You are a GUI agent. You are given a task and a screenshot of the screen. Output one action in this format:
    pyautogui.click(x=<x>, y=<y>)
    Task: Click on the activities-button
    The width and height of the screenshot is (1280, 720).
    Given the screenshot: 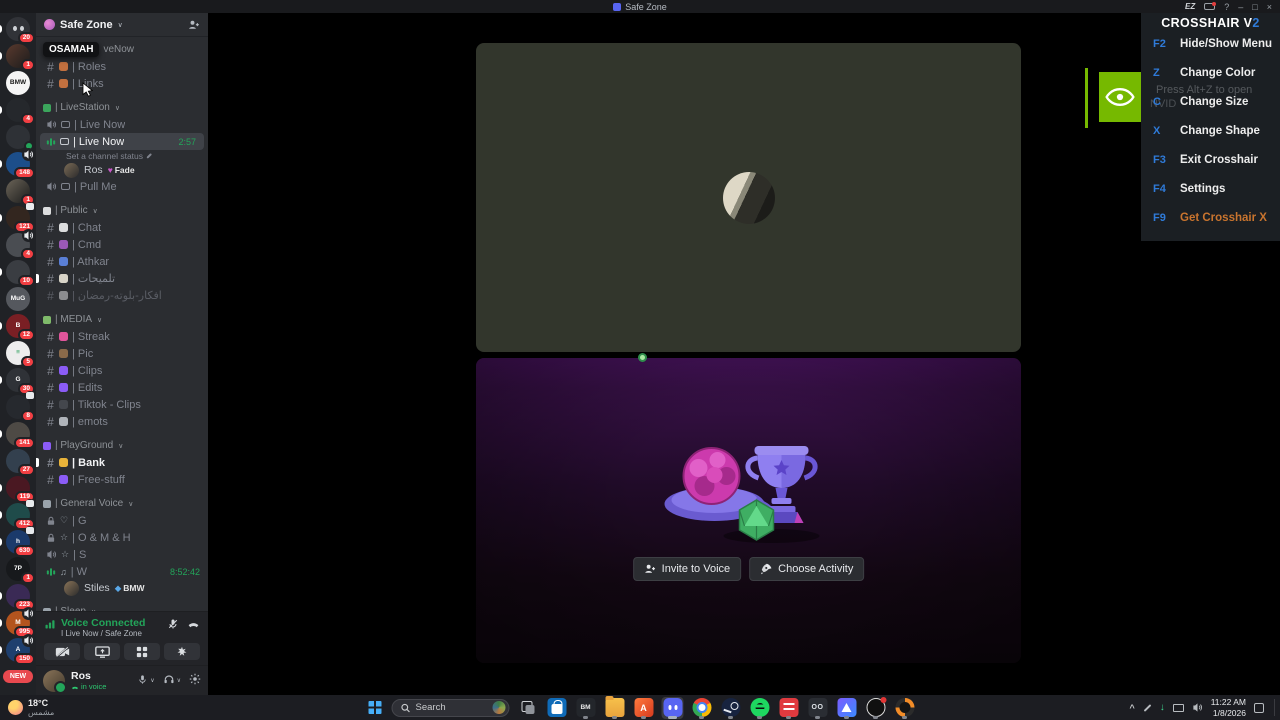 What is the action you would take?
    pyautogui.click(x=142, y=651)
    